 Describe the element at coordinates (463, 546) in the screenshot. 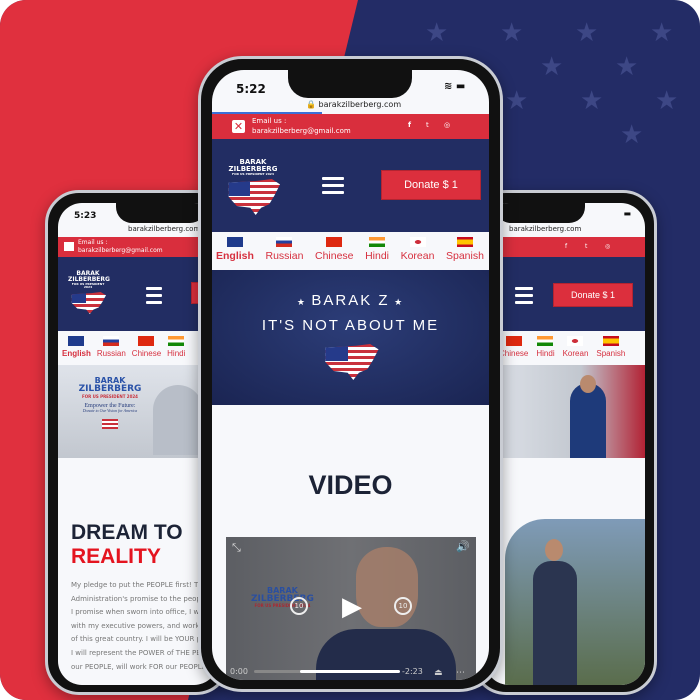

I see `volume-icon: 🔊` at that location.